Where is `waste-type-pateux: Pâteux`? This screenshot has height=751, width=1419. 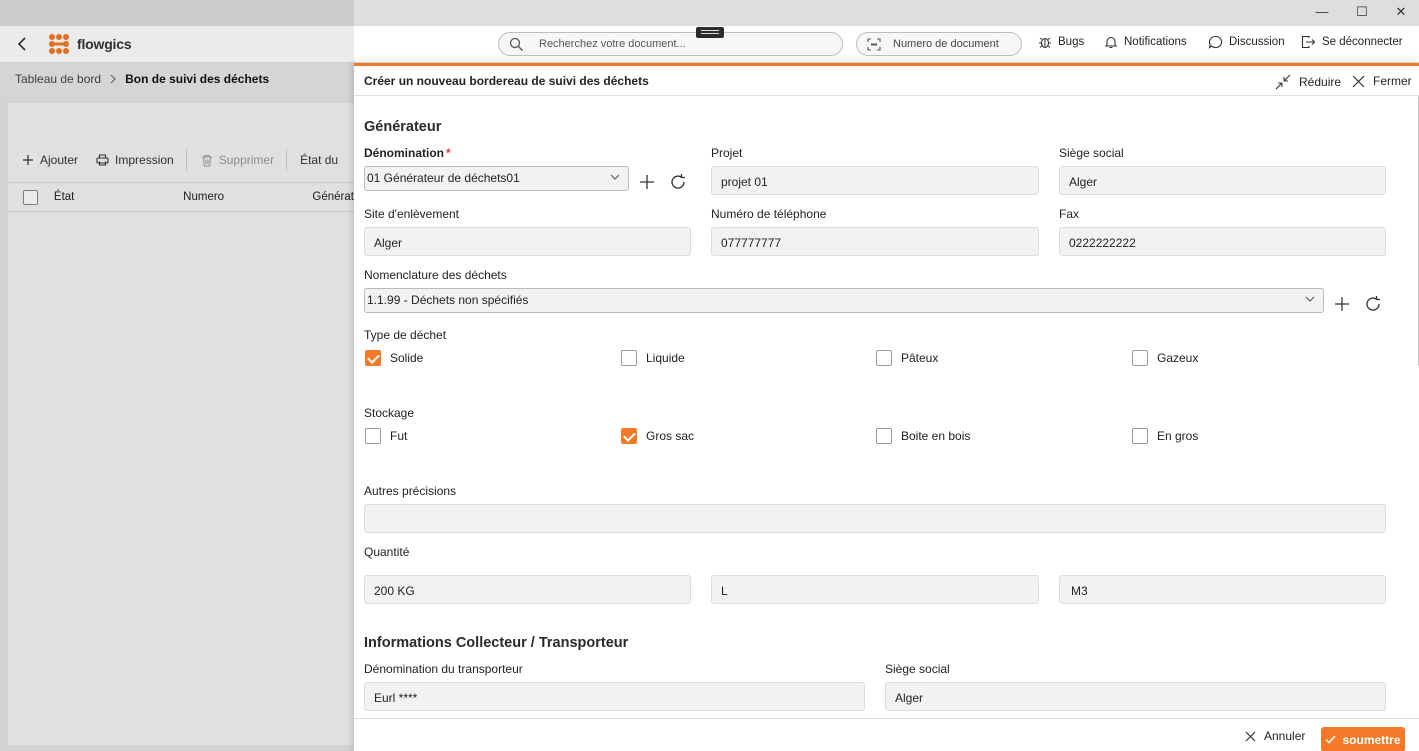
waste-type-pateux: Pâteux is located at coordinates (907, 358).